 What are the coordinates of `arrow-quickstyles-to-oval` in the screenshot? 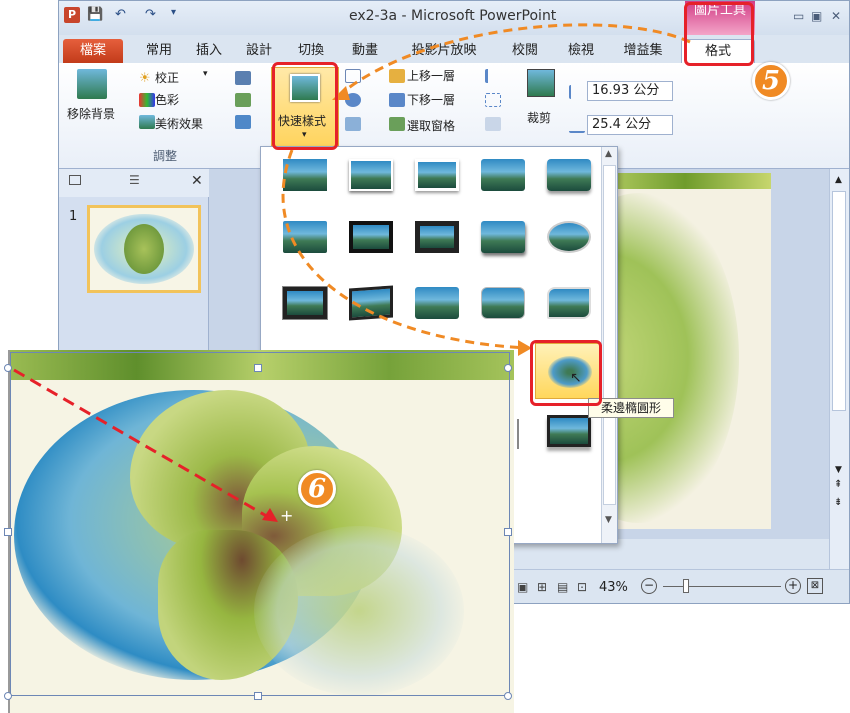 It's located at (405, 249).